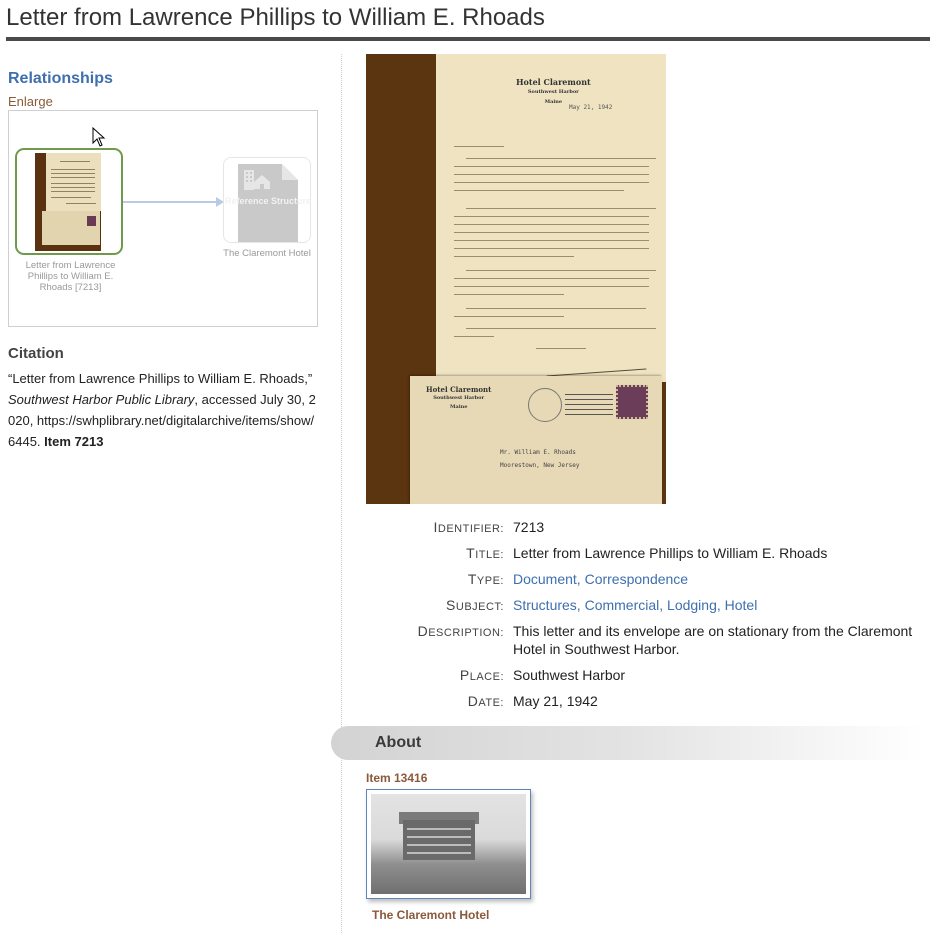 The image size is (930, 933). Describe the element at coordinates (341, 493) in the screenshot. I see `column-divider` at that location.